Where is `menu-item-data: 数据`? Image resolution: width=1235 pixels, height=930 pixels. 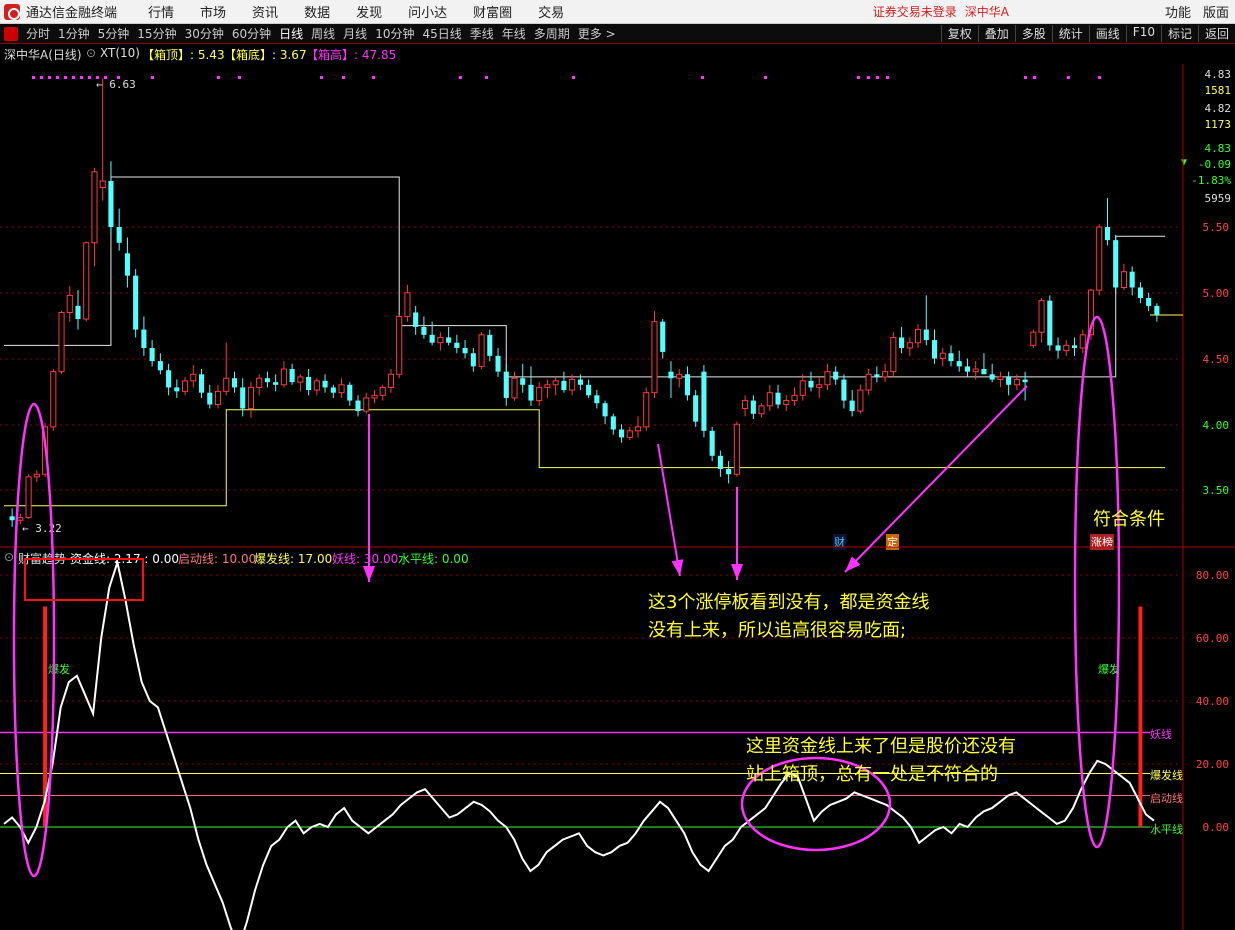 menu-item-data: 数据 is located at coordinates (317, 11).